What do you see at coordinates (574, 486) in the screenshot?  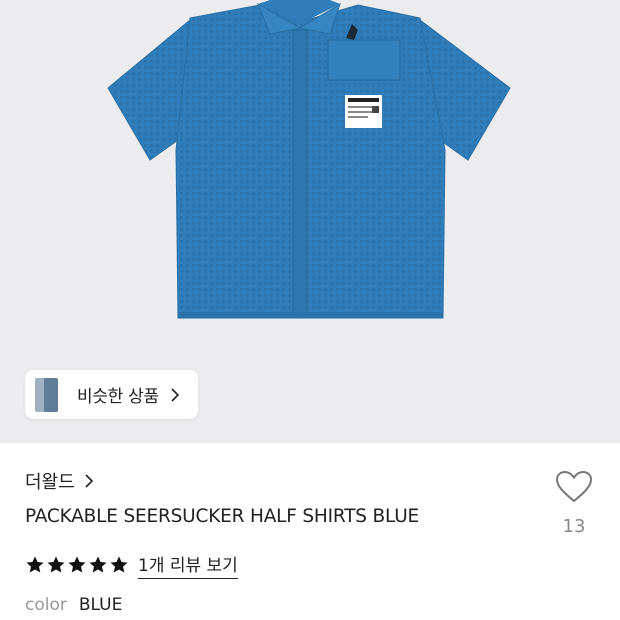 I see `heart-outline-icon` at bounding box center [574, 486].